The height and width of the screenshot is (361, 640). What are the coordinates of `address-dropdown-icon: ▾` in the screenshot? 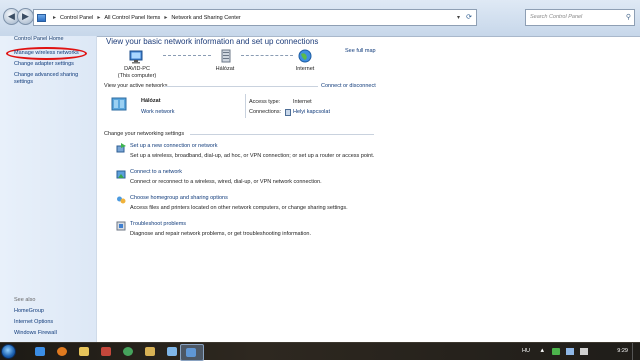 It's located at (458, 17).